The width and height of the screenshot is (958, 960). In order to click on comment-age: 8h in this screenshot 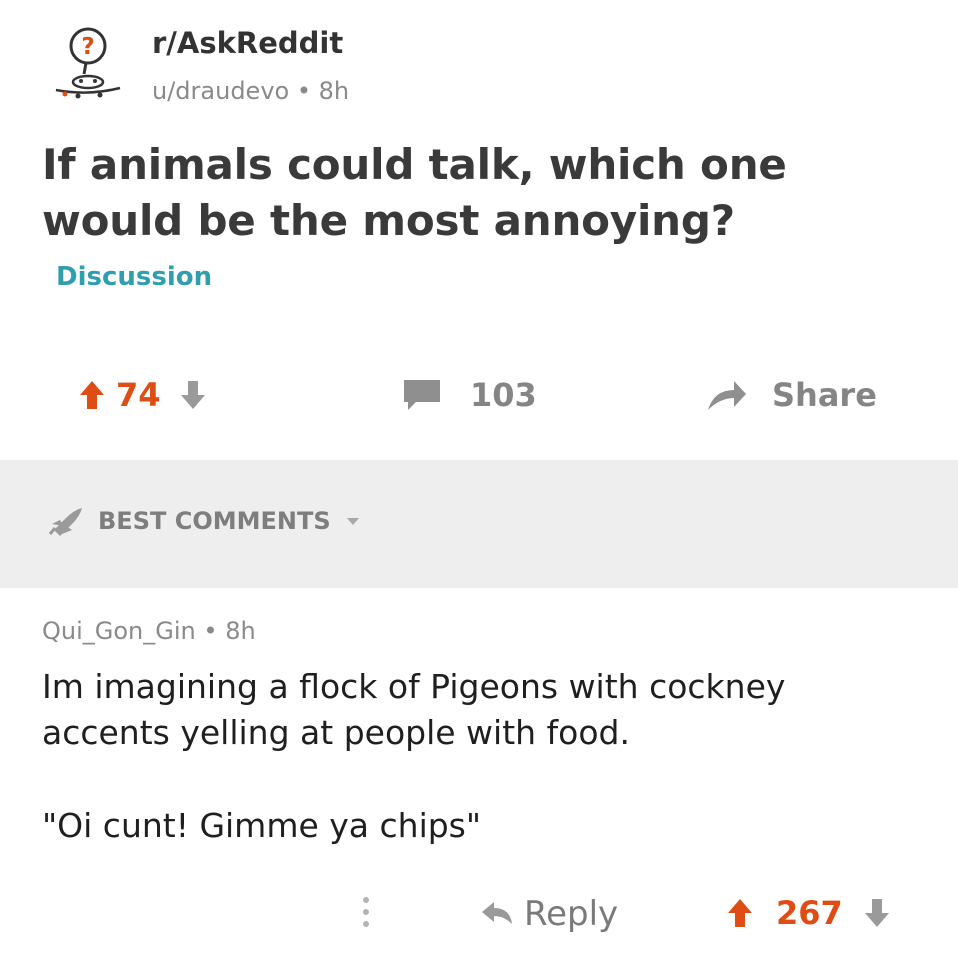, I will do `click(240, 631)`.